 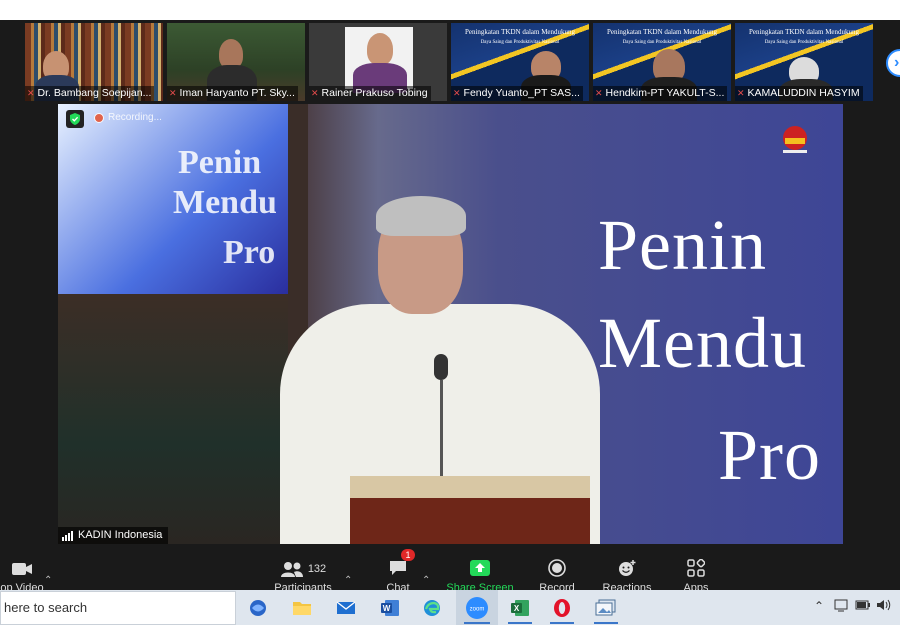 I want to click on mail-icon, so click(x=346, y=607).